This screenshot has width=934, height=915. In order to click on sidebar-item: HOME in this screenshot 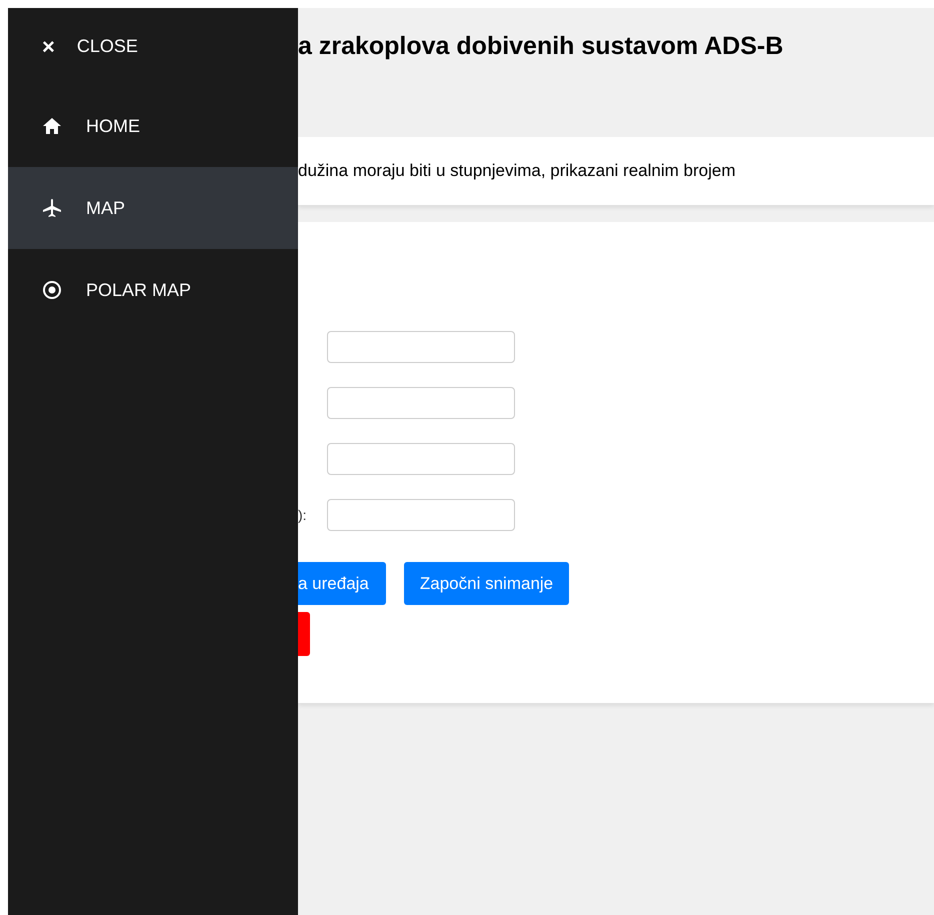, I will do `click(153, 126)`.